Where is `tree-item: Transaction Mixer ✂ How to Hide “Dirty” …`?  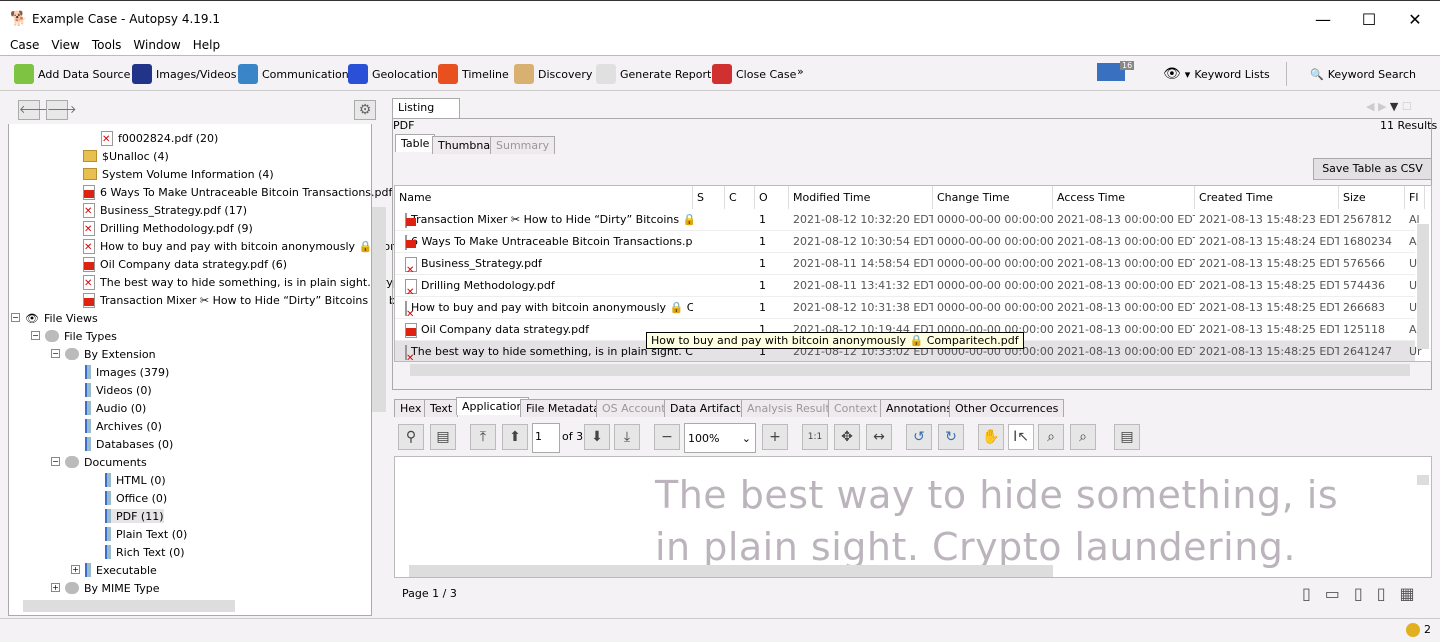
tree-item: Transaction Mixer ✂ How to Hide “Dirty” … is located at coordinates (211, 300).